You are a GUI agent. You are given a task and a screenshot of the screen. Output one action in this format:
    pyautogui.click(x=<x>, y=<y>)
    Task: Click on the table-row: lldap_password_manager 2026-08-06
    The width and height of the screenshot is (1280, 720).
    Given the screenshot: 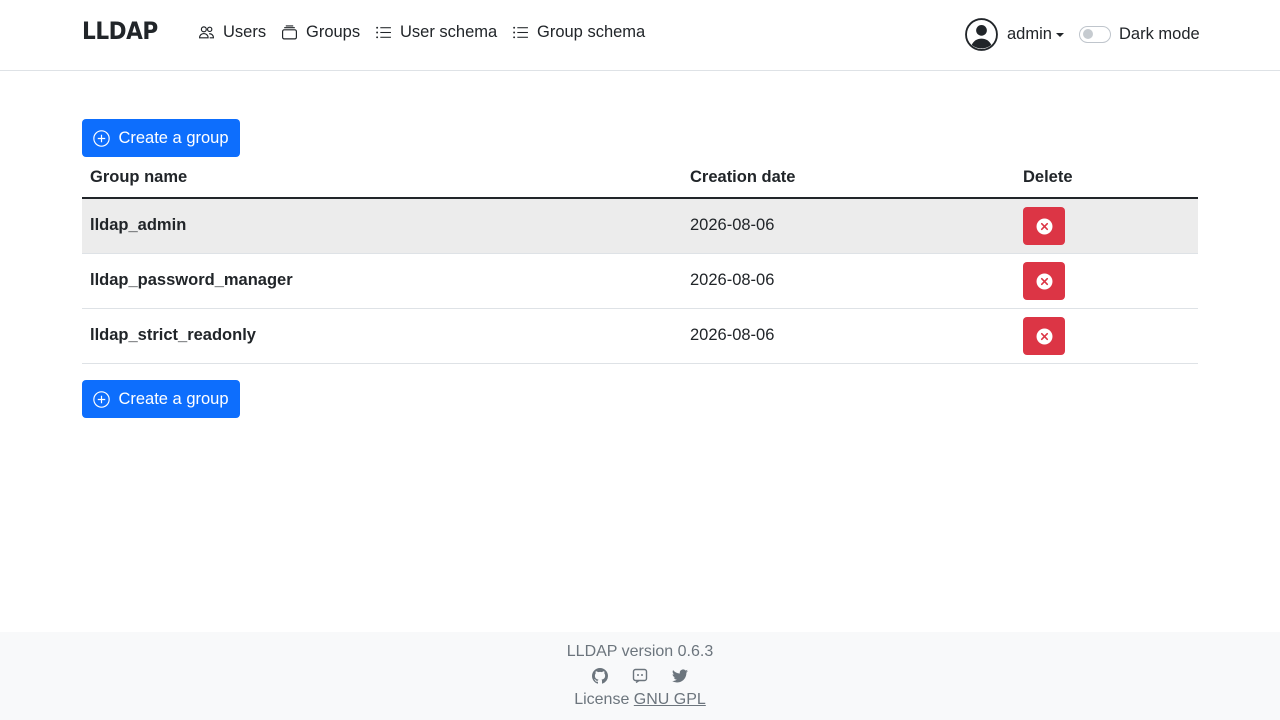 What is the action you would take?
    pyautogui.click(x=640, y=281)
    